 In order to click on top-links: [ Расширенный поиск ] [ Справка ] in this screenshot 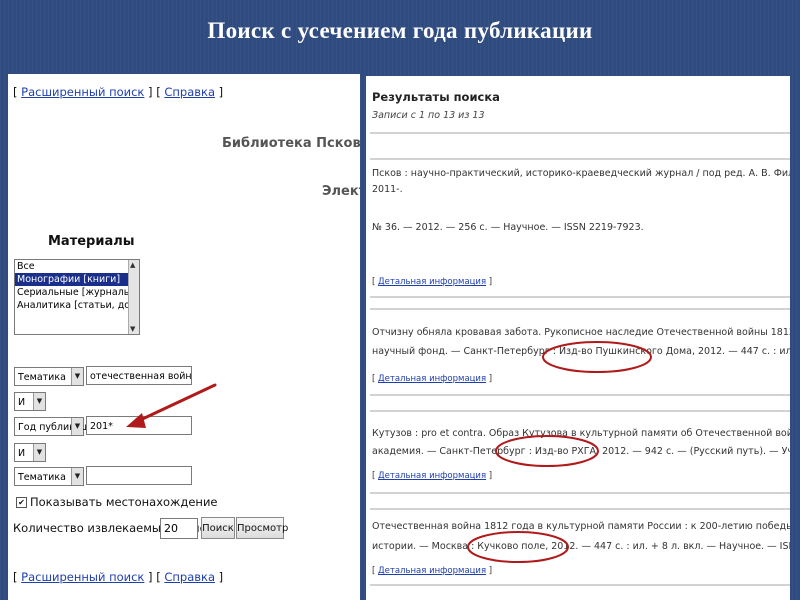, I will do `click(118, 92)`.